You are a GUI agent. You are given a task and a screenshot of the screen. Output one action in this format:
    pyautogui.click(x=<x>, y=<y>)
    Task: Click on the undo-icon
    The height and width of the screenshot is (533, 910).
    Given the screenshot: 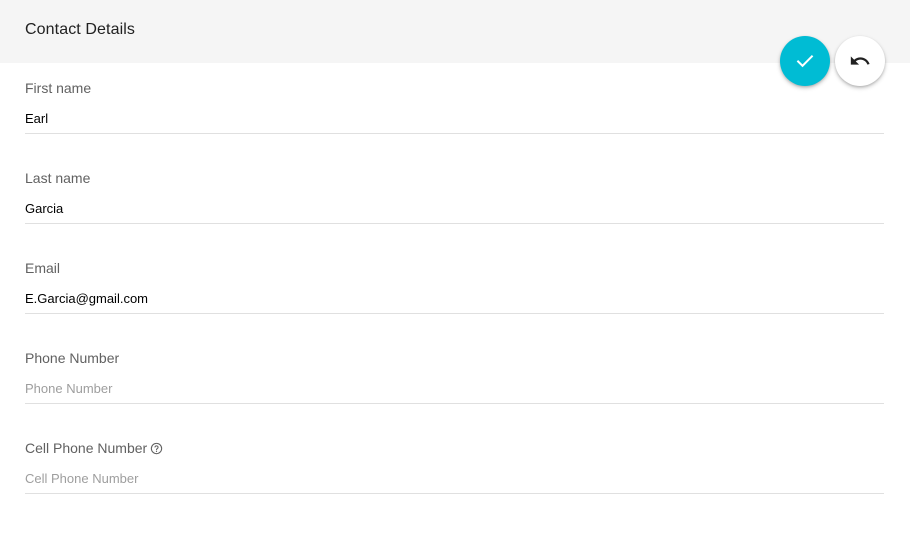 What is the action you would take?
    pyautogui.click(x=860, y=60)
    